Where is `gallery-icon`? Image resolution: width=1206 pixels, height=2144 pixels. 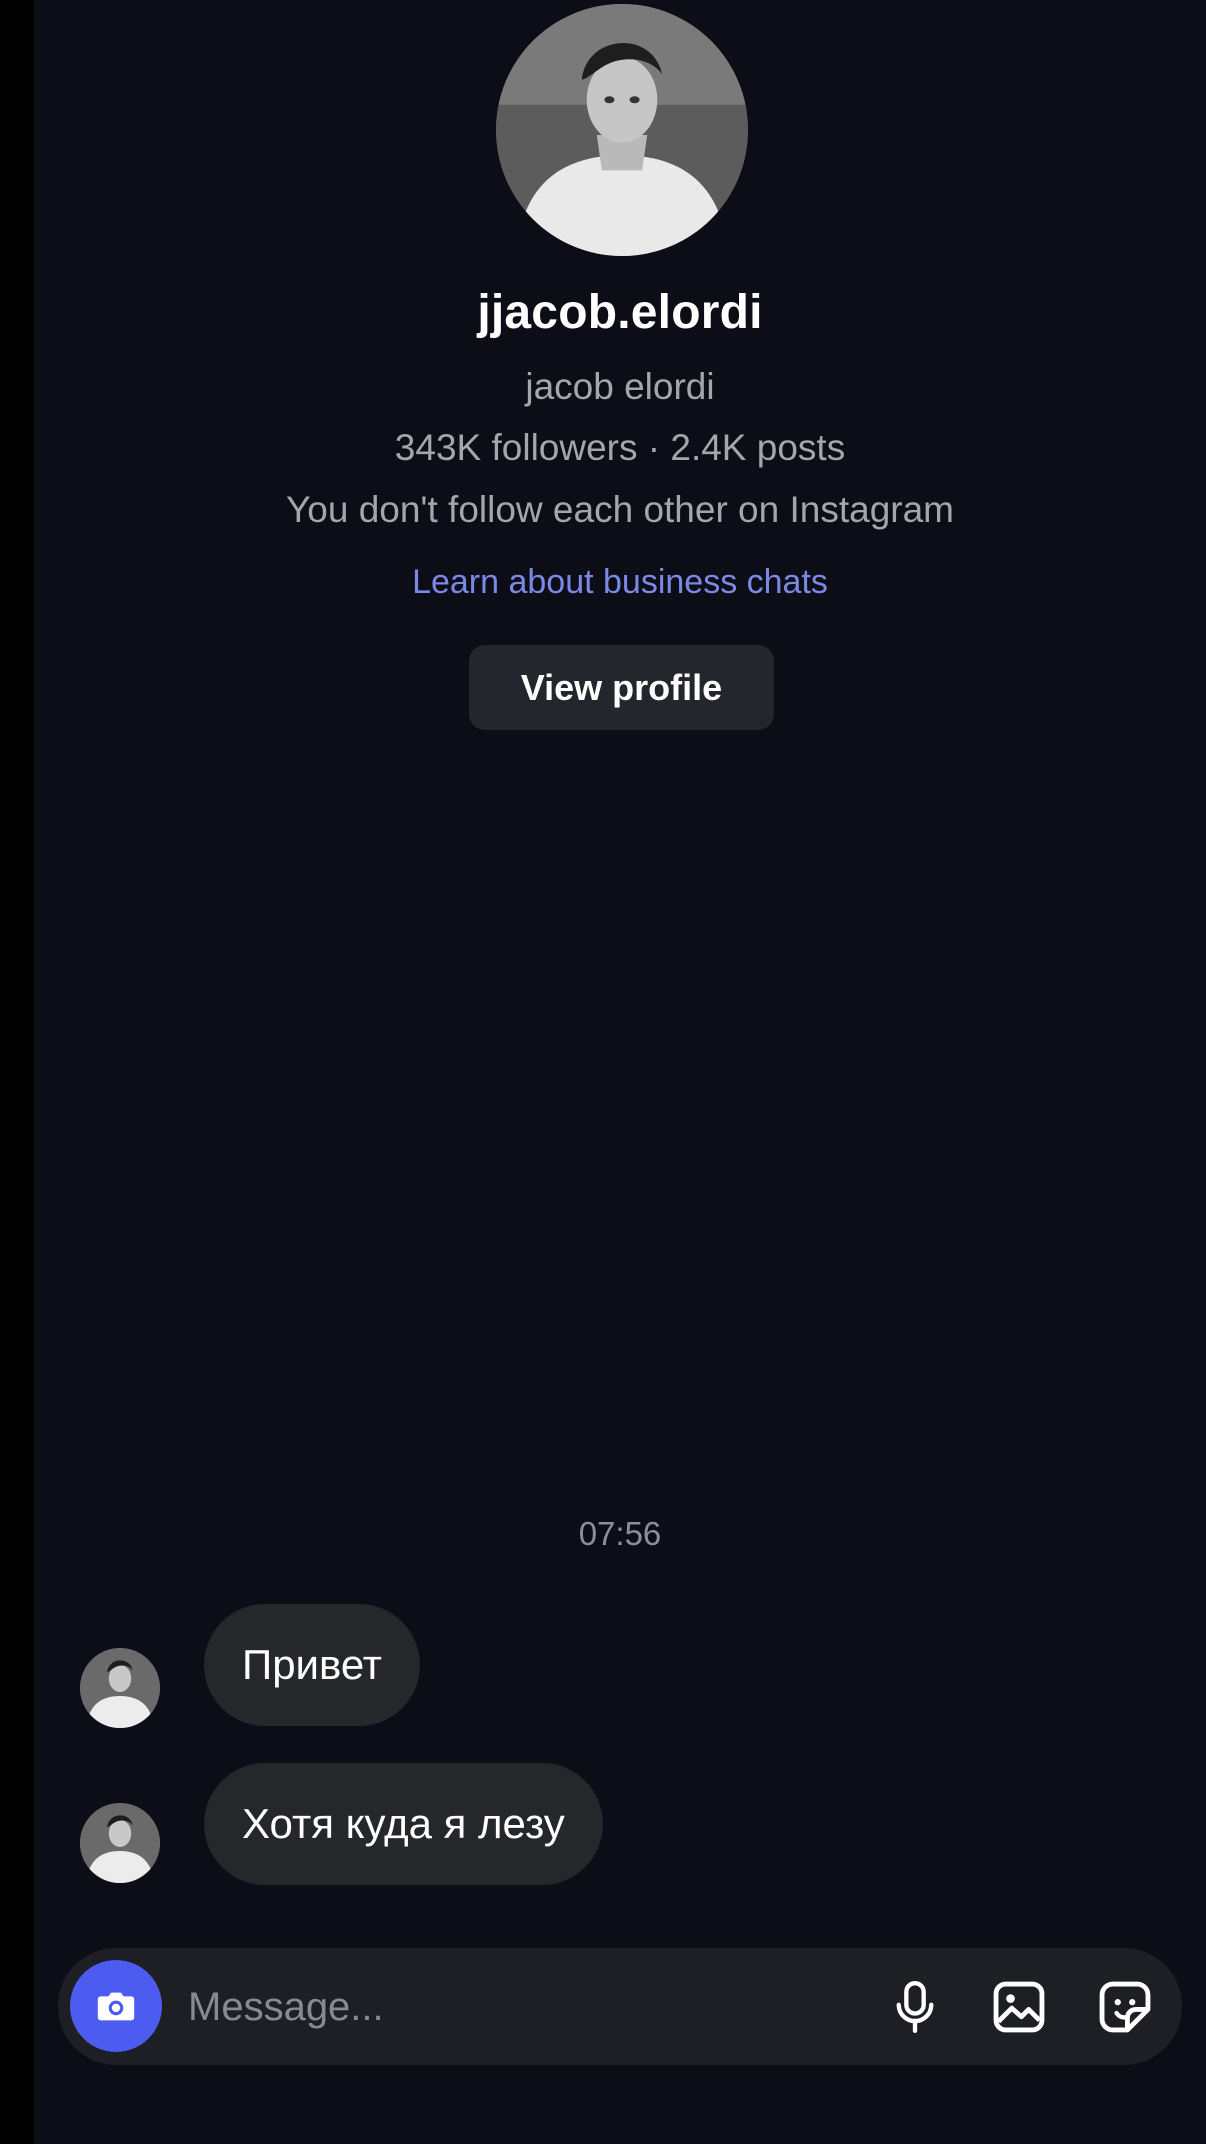 gallery-icon is located at coordinates (1019, 2007).